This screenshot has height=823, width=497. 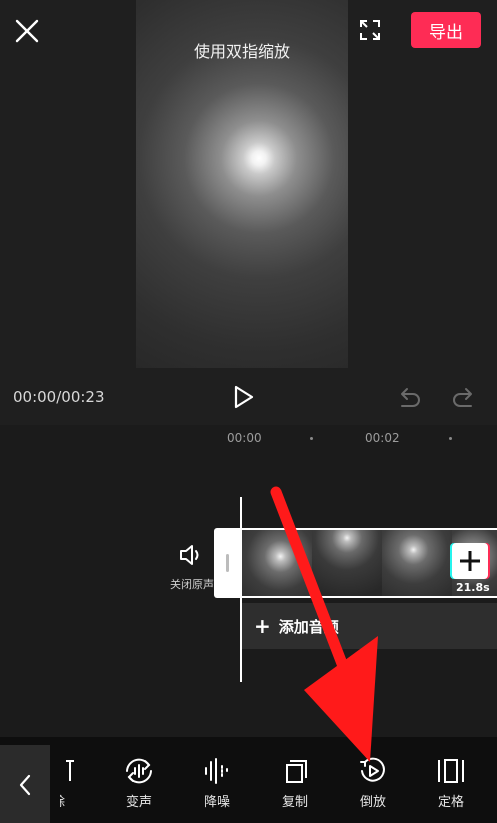 I want to click on back-button, so click(x=25, y=784).